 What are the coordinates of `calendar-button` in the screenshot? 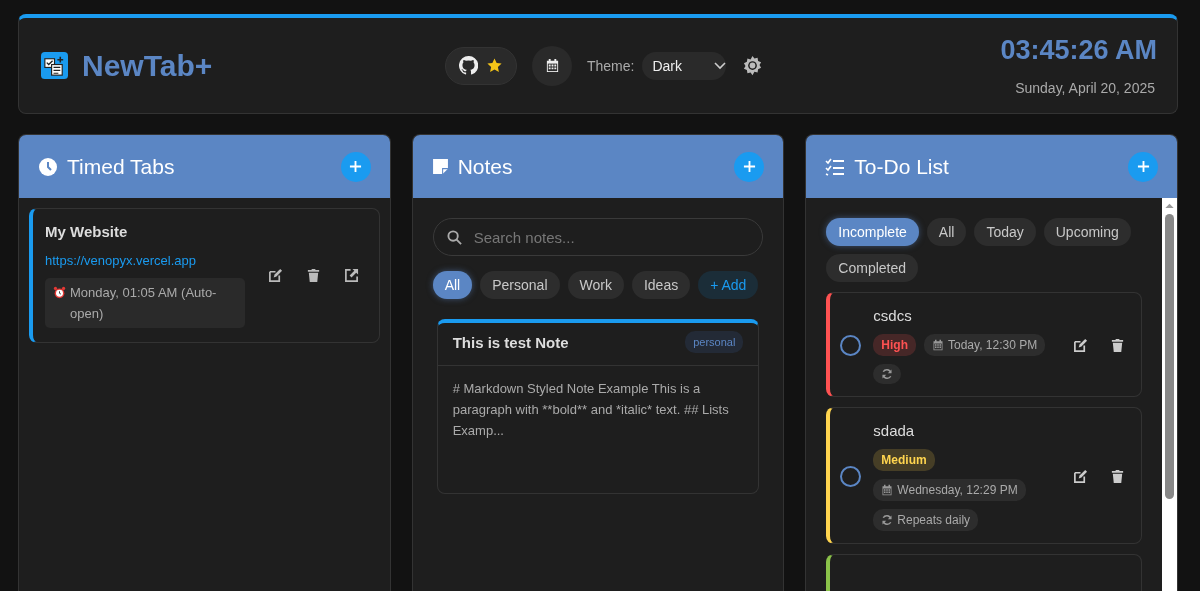 It's located at (552, 65).